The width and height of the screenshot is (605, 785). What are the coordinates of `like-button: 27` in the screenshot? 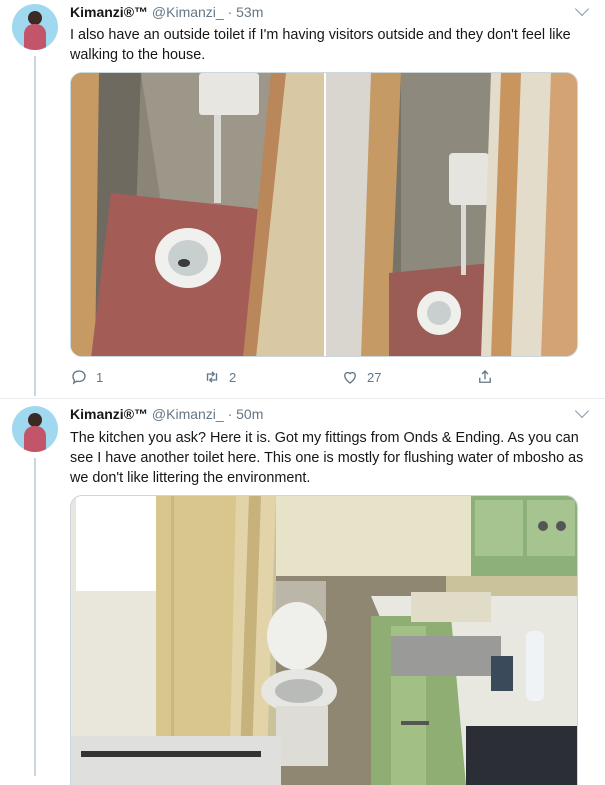 It's located at (361, 377).